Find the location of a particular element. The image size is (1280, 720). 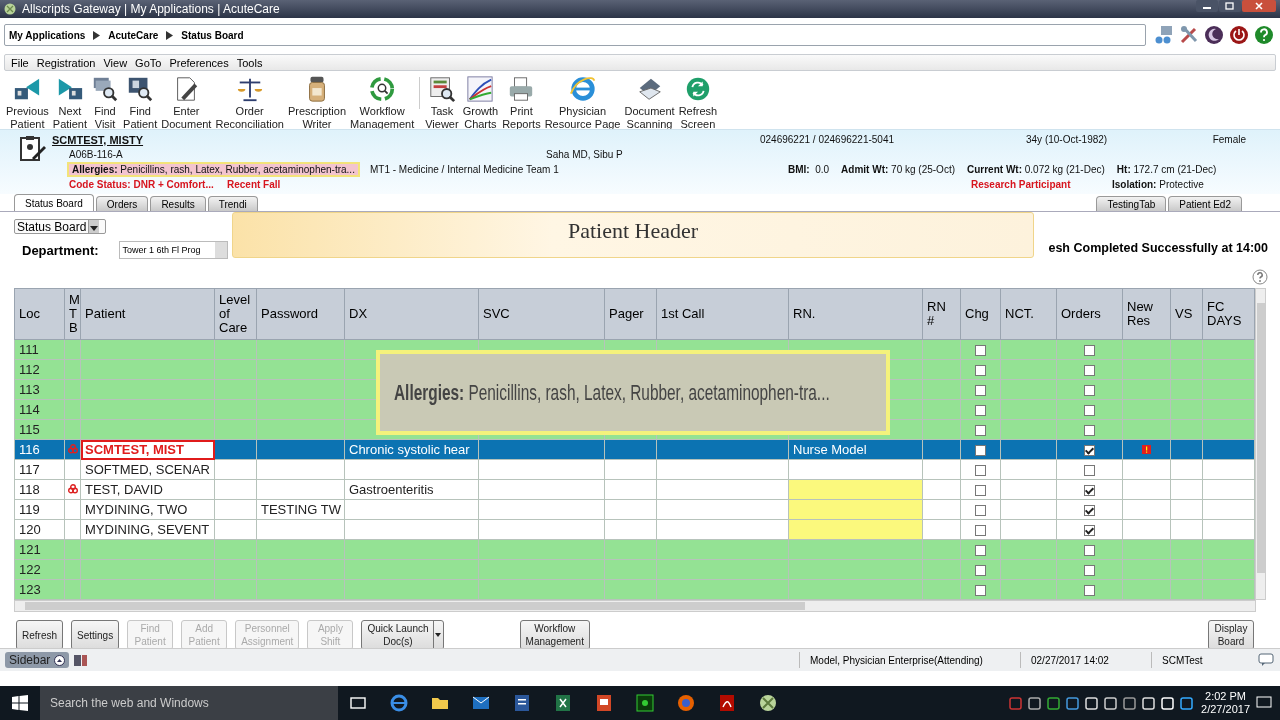

patient-name: SCMTEST, MISTY is located at coordinates (406, 139).